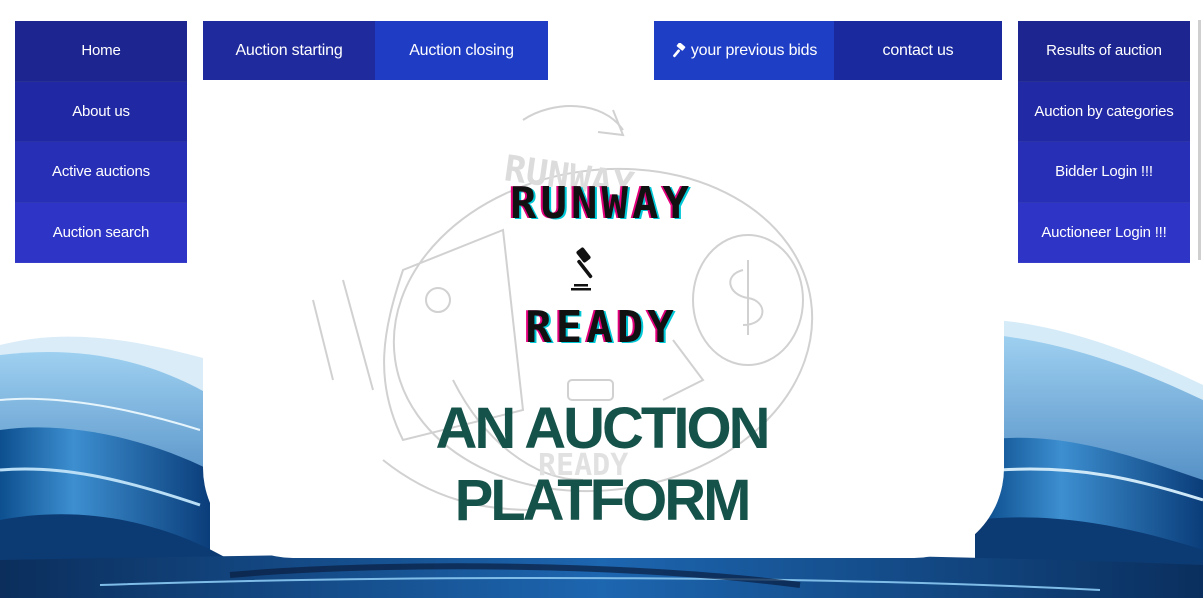 The image size is (1203, 598). What do you see at coordinates (601, 203) in the screenshot?
I see `logo-runway: RUNWAY` at bounding box center [601, 203].